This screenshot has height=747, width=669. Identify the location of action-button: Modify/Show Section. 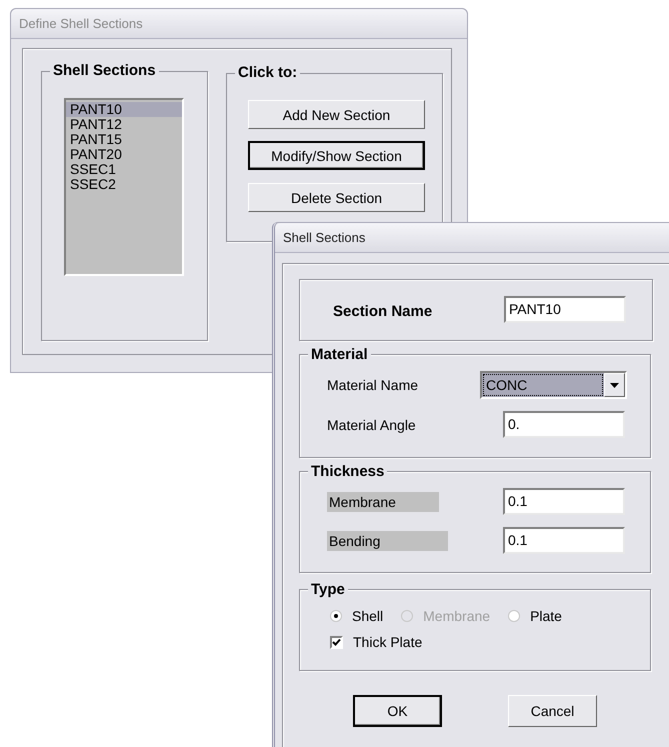
(336, 155).